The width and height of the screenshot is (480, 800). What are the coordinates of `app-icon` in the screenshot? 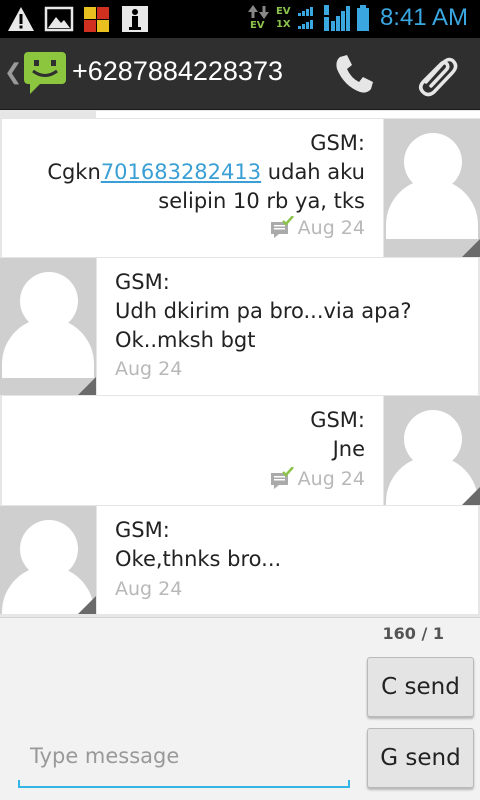 It's located at (97, 19).